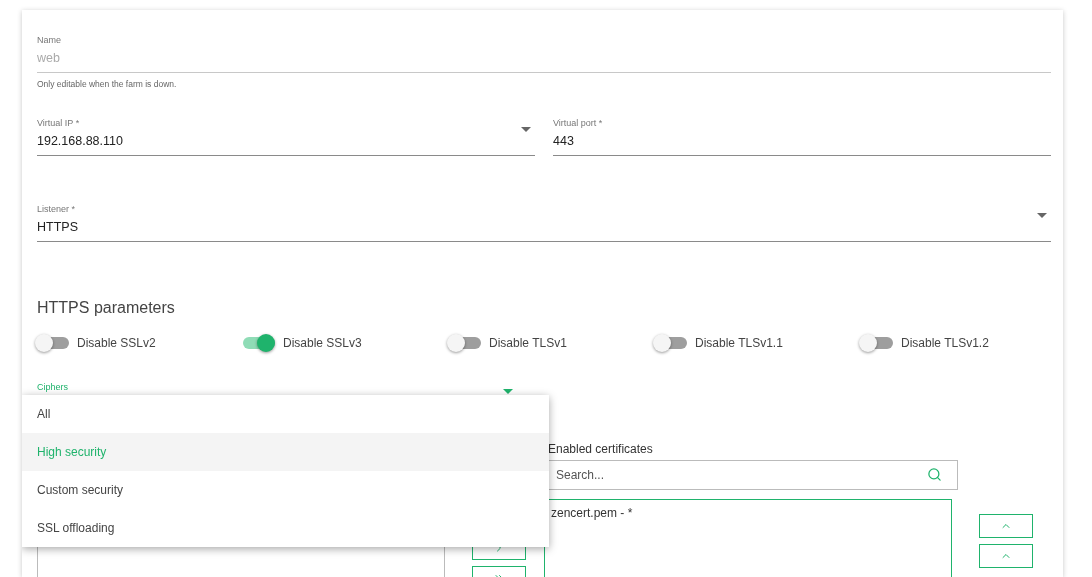 This screenshot has height=577, width=1092. I want to click on field-value: web, so click(48, 58).